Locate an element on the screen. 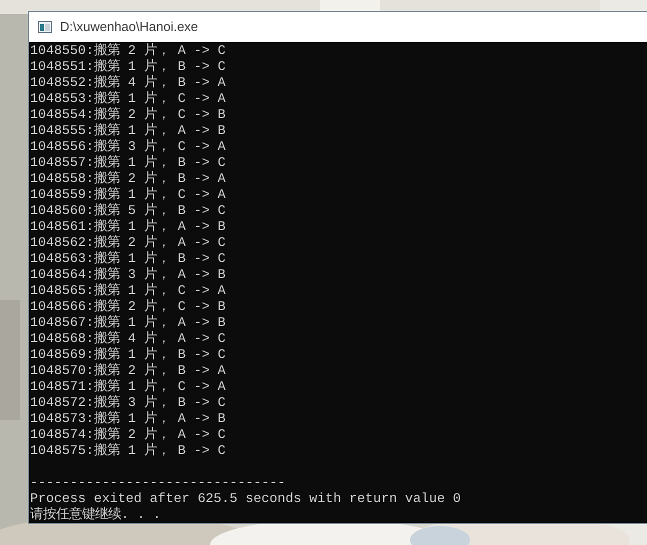  console-line: 1048556:搬第 3 片， C -> A is located at coordinates (128, 147).